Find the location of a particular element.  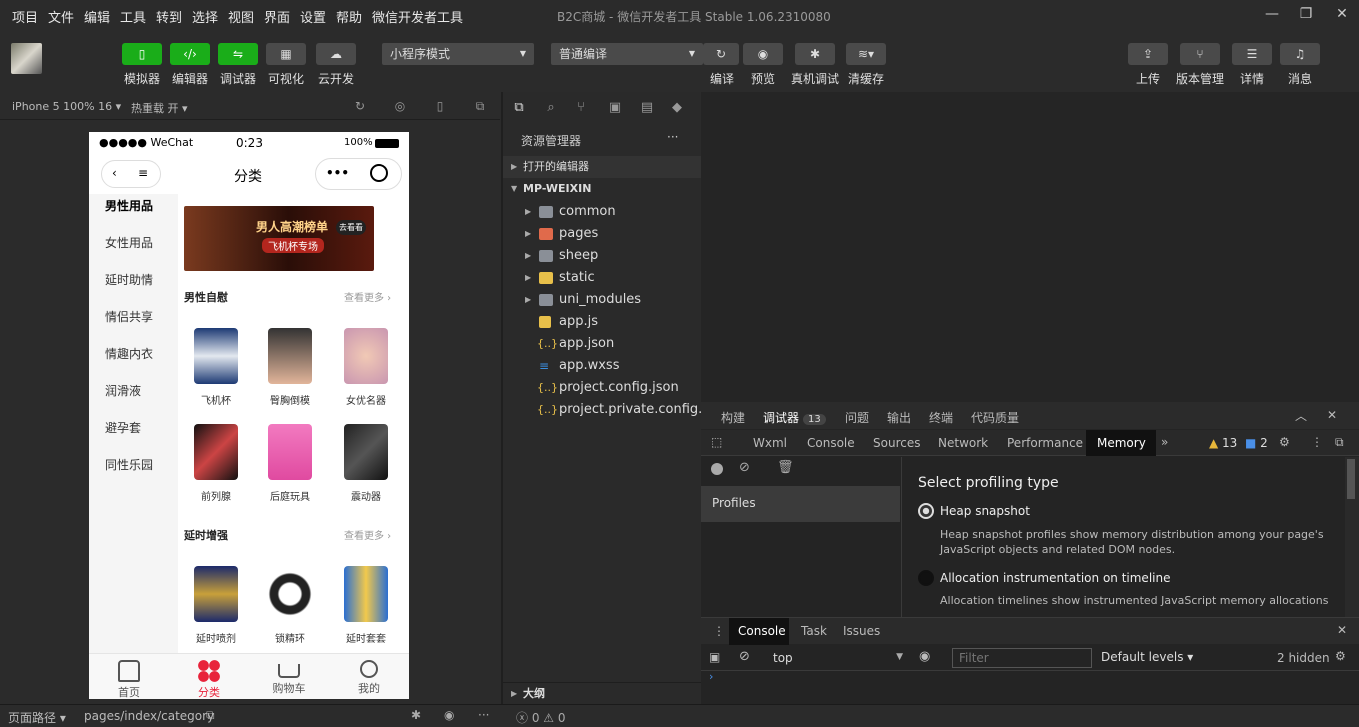

simulator-toggle-button: ▯ is located at coordinates (142, 54).